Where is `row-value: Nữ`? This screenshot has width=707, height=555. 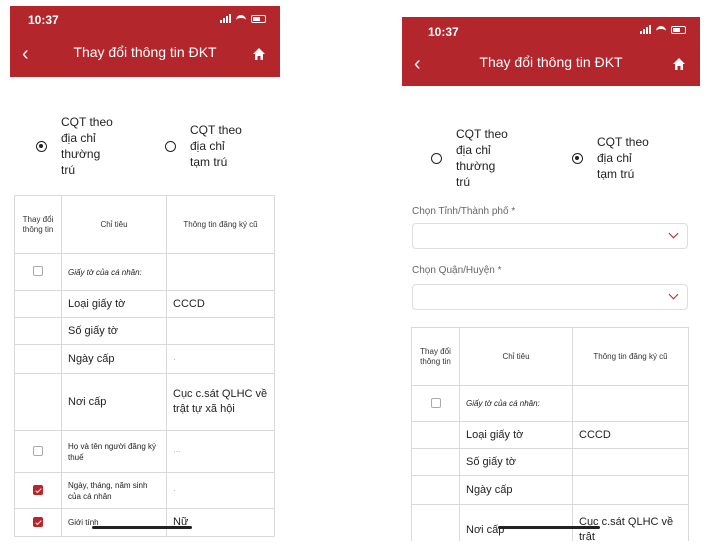
row-value: Nữ is located at coordinates (220, 522).